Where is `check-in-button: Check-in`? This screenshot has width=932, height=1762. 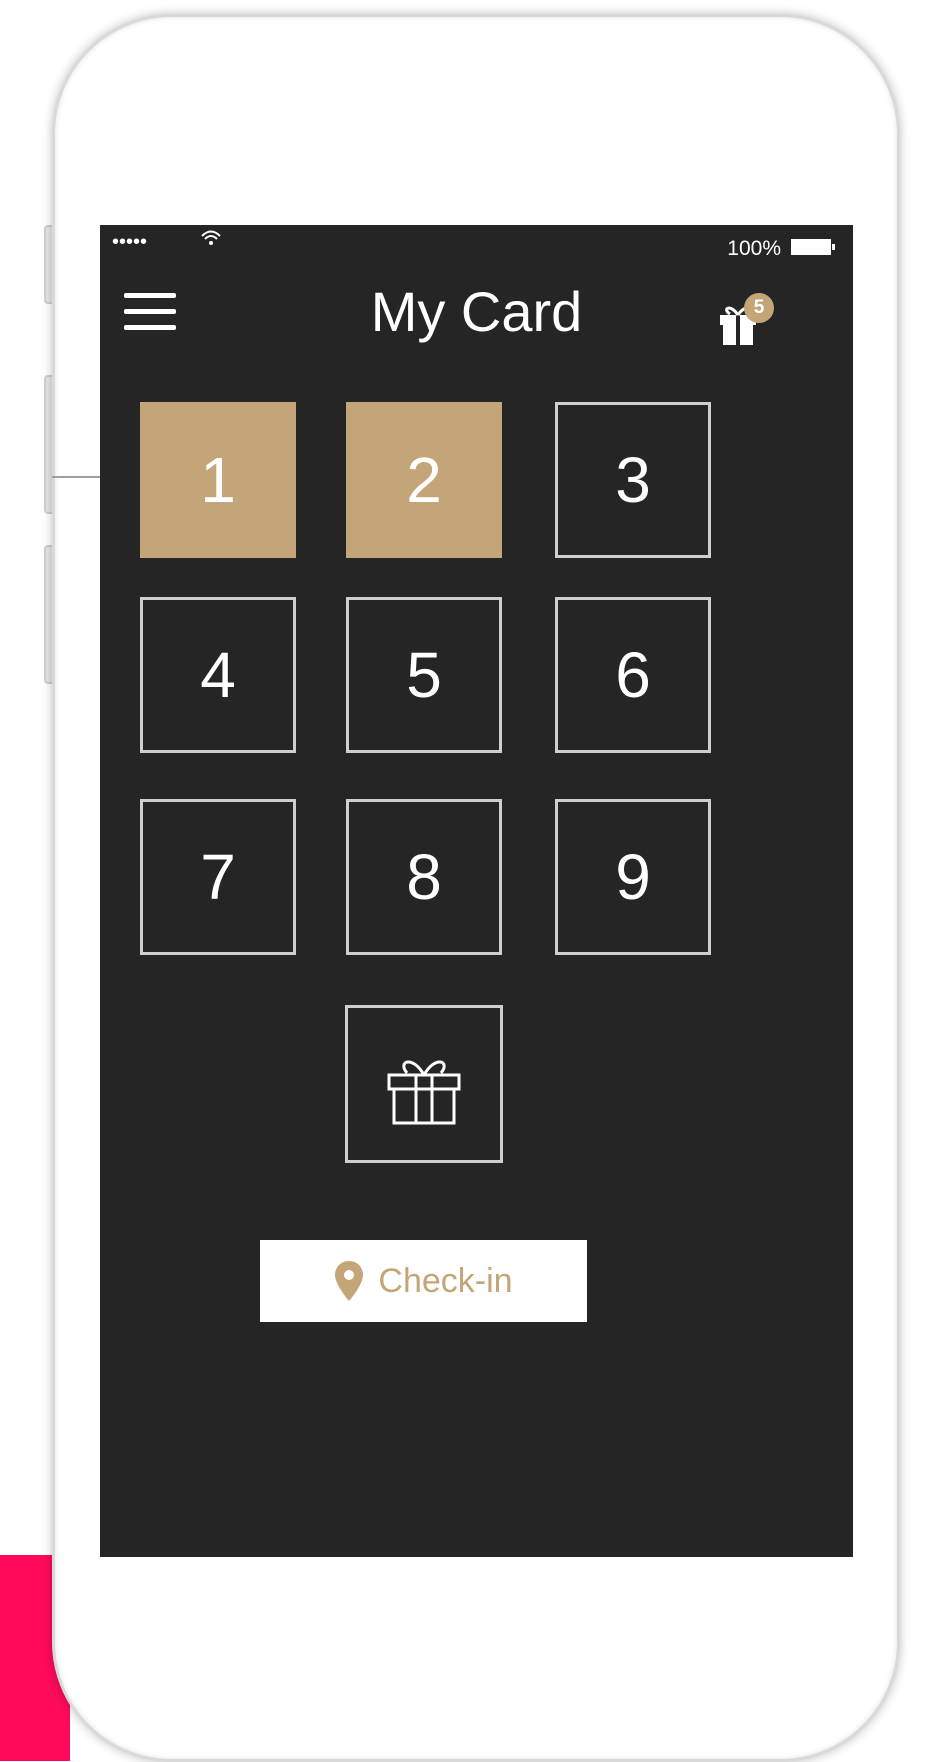 check-in-button: Check-in is located at coordinates (423, 1281).